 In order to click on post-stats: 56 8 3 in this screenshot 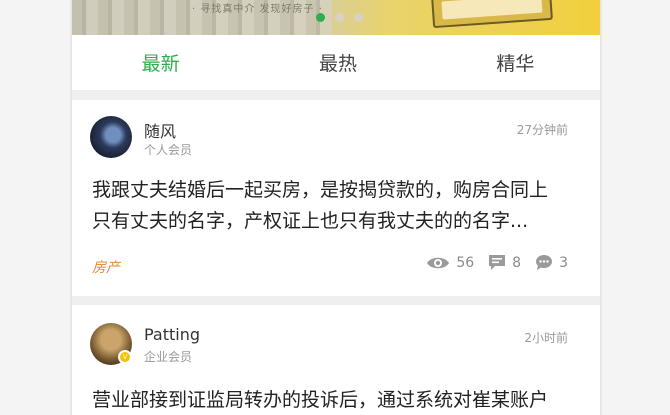, I will do `click(493, 262)`.